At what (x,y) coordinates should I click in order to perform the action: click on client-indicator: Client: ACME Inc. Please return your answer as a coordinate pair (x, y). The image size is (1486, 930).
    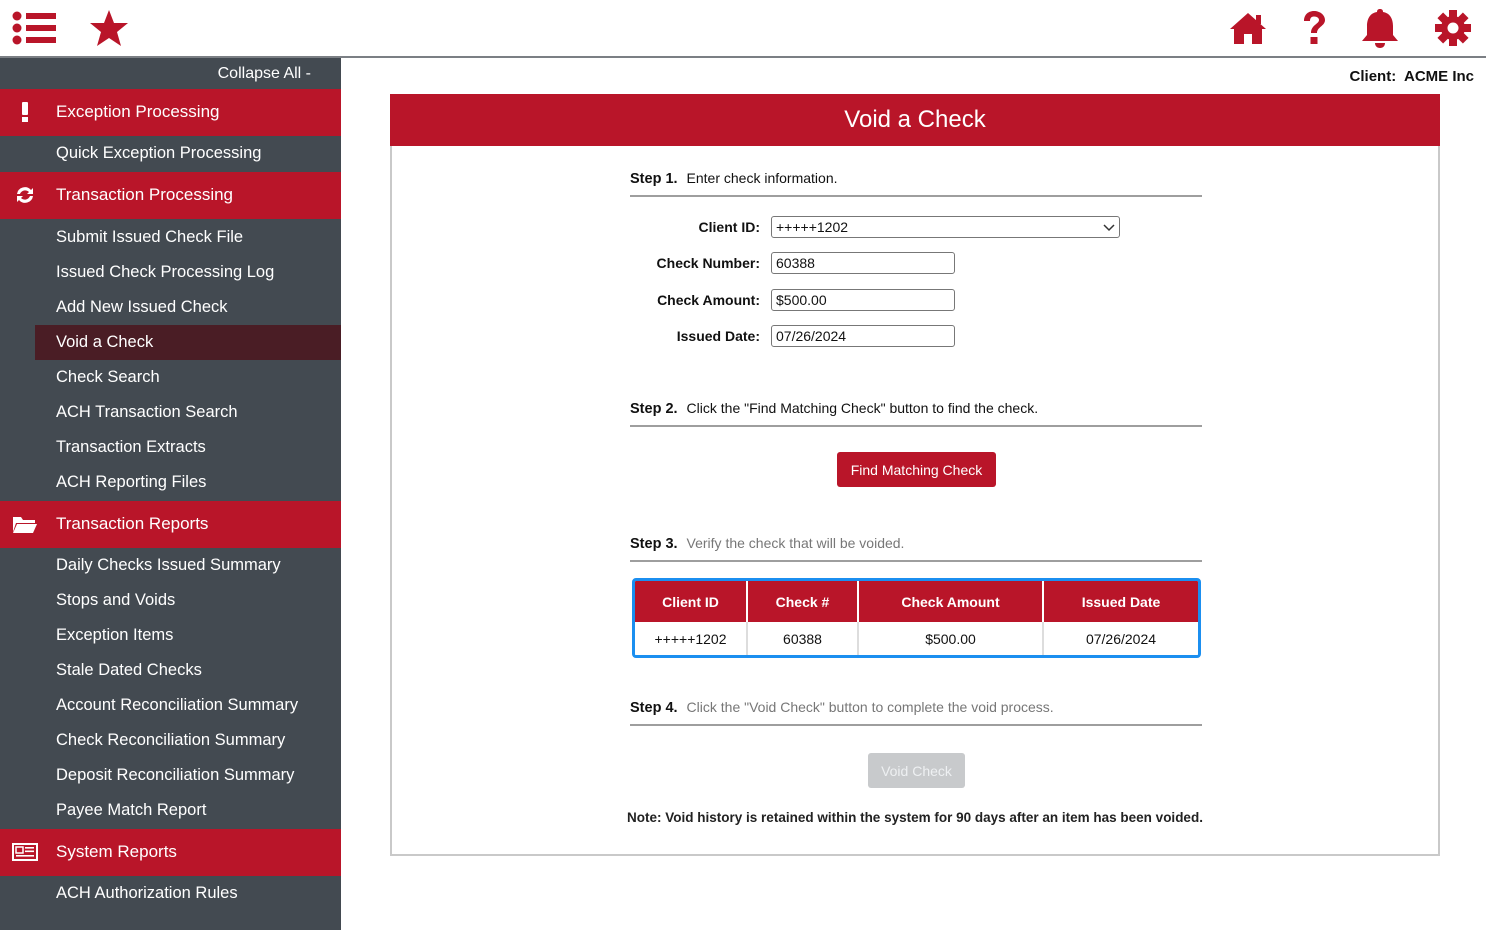
    Looking at the image, I should click on (1412, 76).